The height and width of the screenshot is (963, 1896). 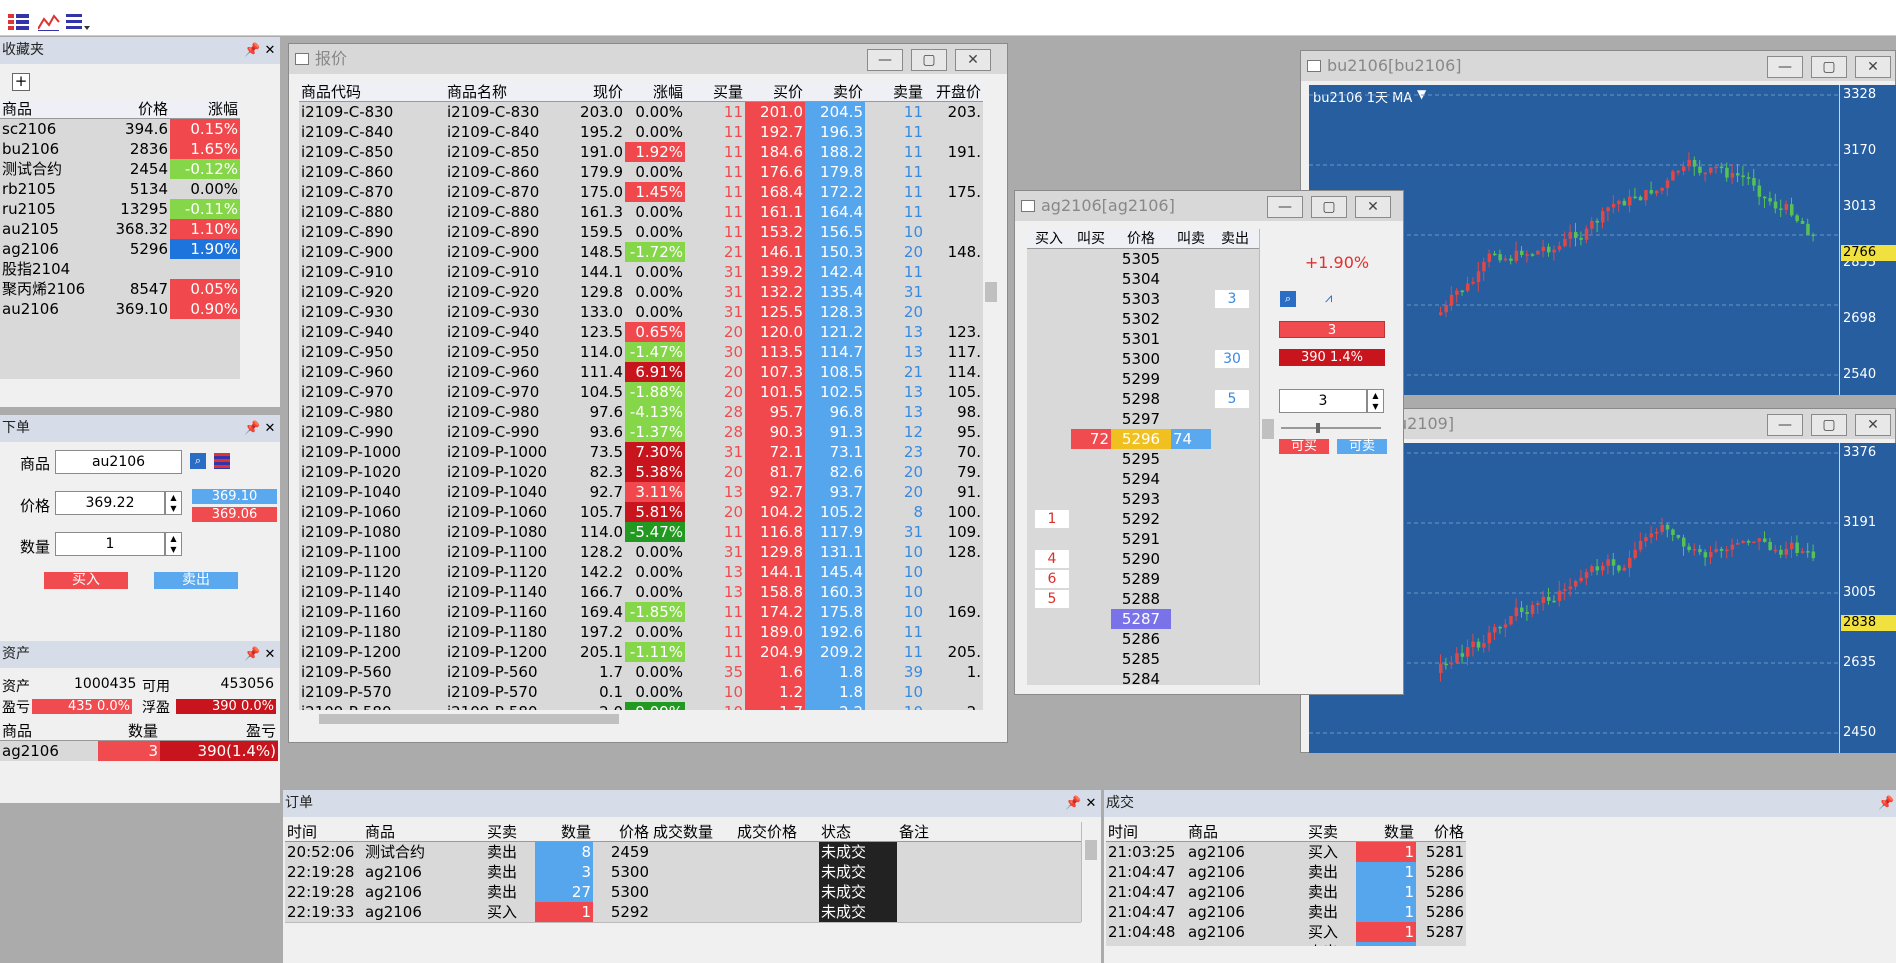 What do you see at coordinates (1143, 459) in the screenshot?
I see `depth-row: 5295` at bounding box center [1143, 459].